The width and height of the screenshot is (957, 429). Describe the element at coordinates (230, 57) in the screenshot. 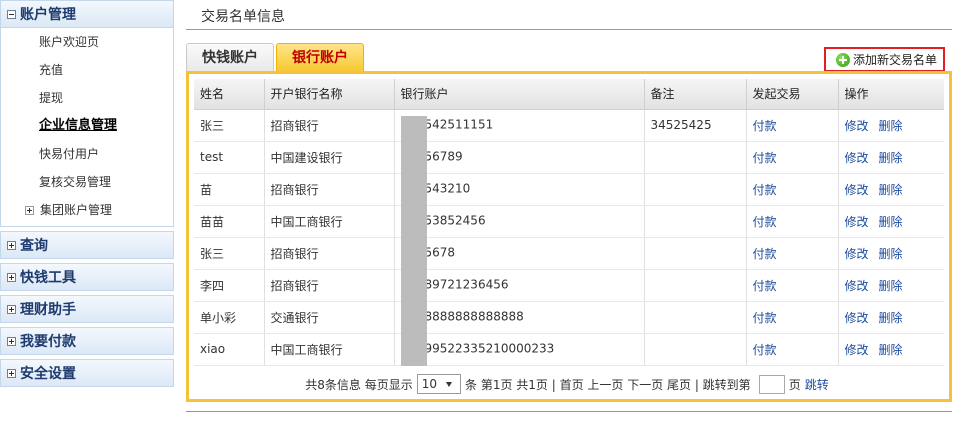

I see `tab-quickmoney-account: 快钱账户` at that location.